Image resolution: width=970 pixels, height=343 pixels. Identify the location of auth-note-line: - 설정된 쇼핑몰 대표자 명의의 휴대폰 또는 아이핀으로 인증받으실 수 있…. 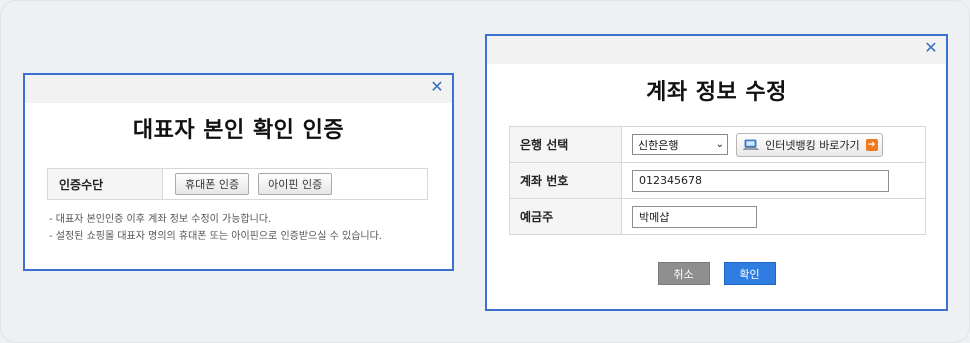
(215, 236).